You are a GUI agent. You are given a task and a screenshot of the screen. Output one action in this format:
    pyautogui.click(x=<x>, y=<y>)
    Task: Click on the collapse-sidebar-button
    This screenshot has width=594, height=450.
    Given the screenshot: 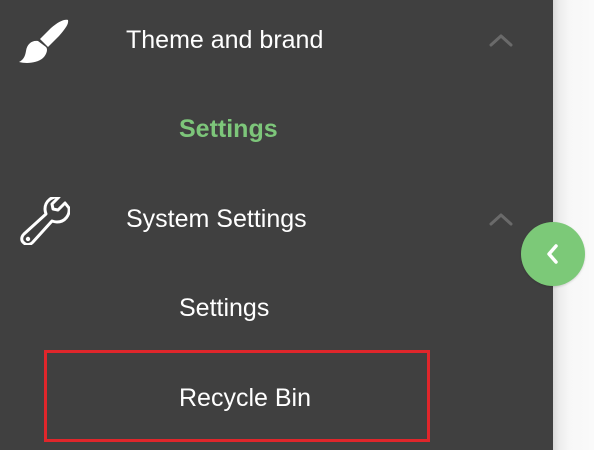 What is the action you would take?
    pyautogui.click(x=553, y=254)
    